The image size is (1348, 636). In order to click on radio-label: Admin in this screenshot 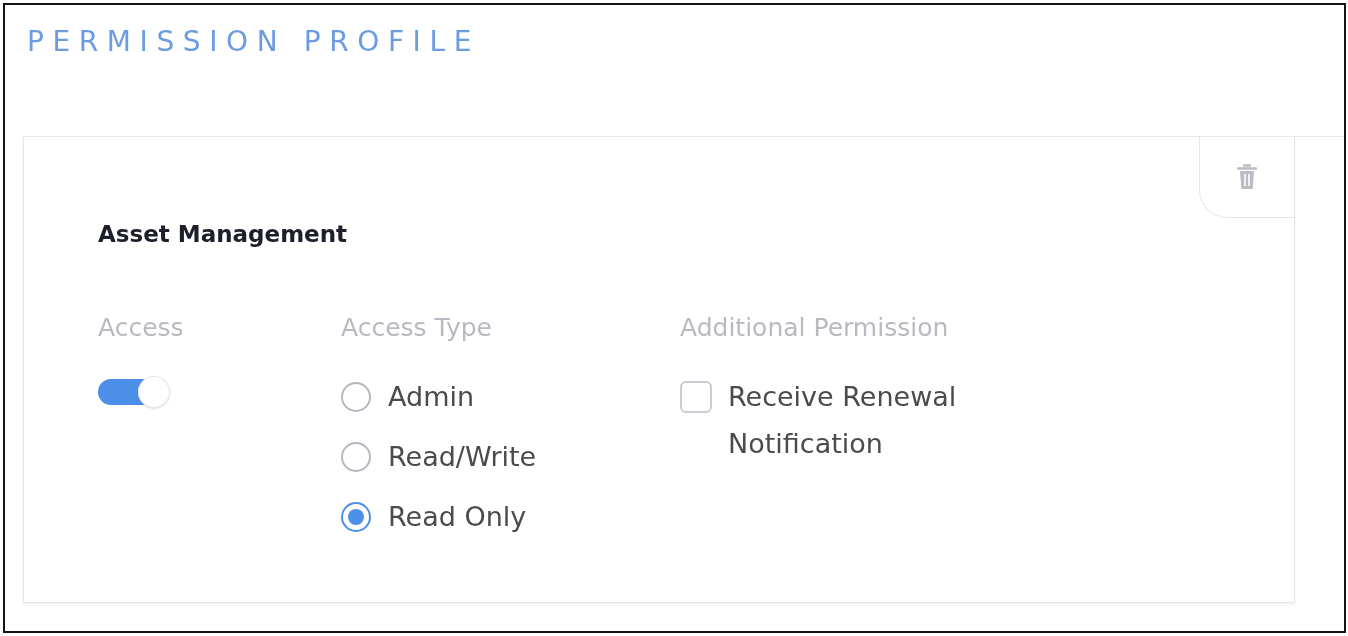, I will do `click(431, 397)`.